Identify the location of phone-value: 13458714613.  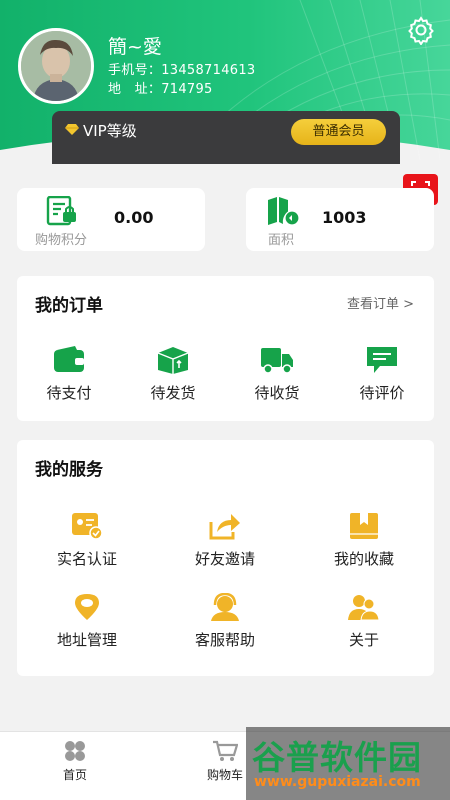
(208, 70).